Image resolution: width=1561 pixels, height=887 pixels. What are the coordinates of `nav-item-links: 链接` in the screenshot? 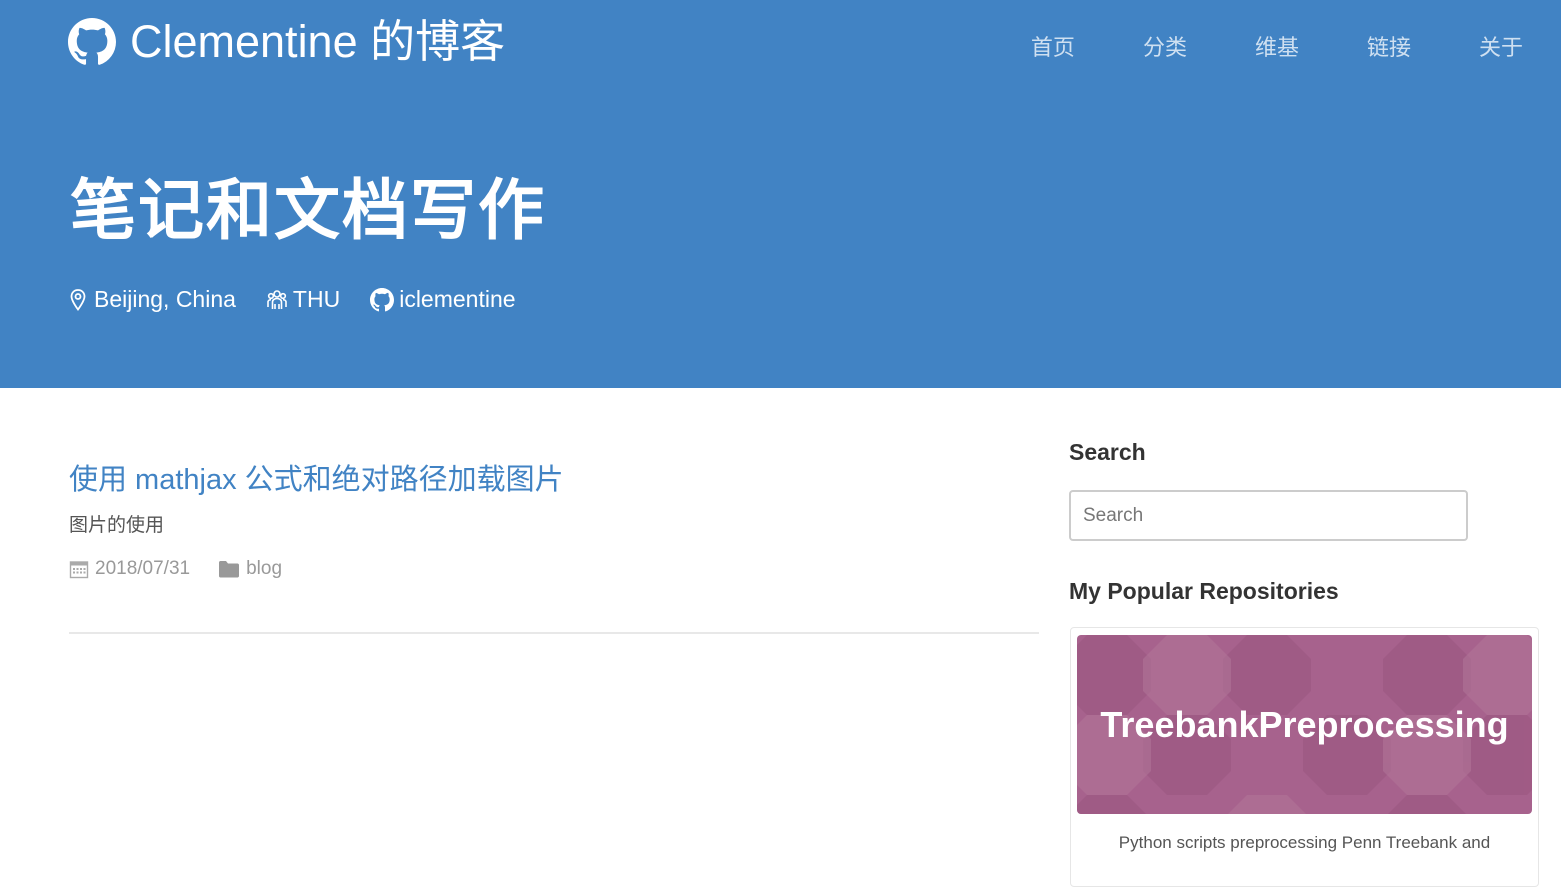 It's located at (1389, 48).